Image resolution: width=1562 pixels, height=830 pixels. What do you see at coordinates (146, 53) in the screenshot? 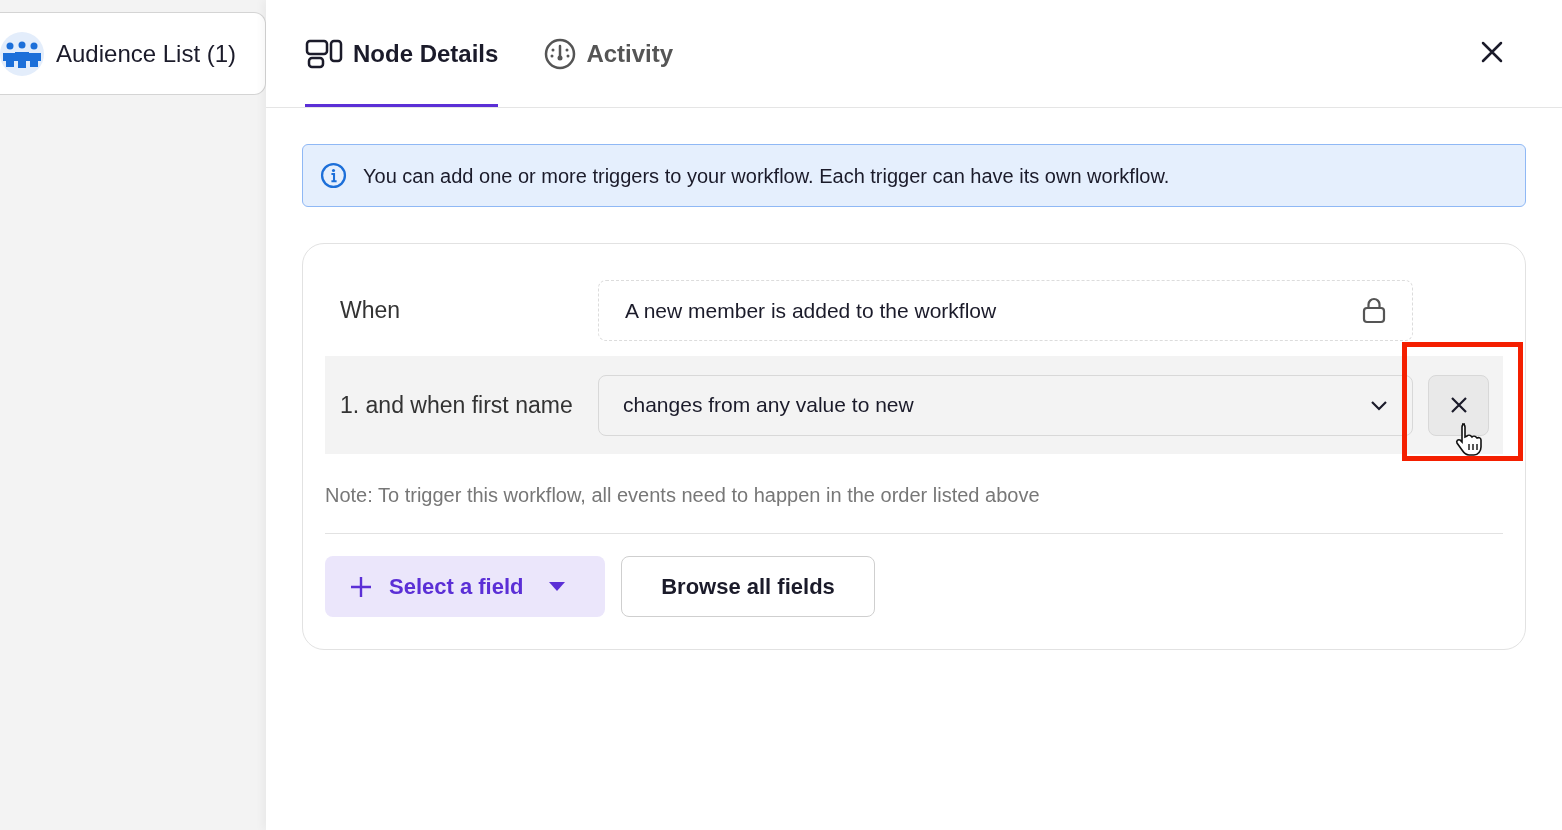
I see `audience-list-title: Audience List (1)` at bounding box center [146, 53].